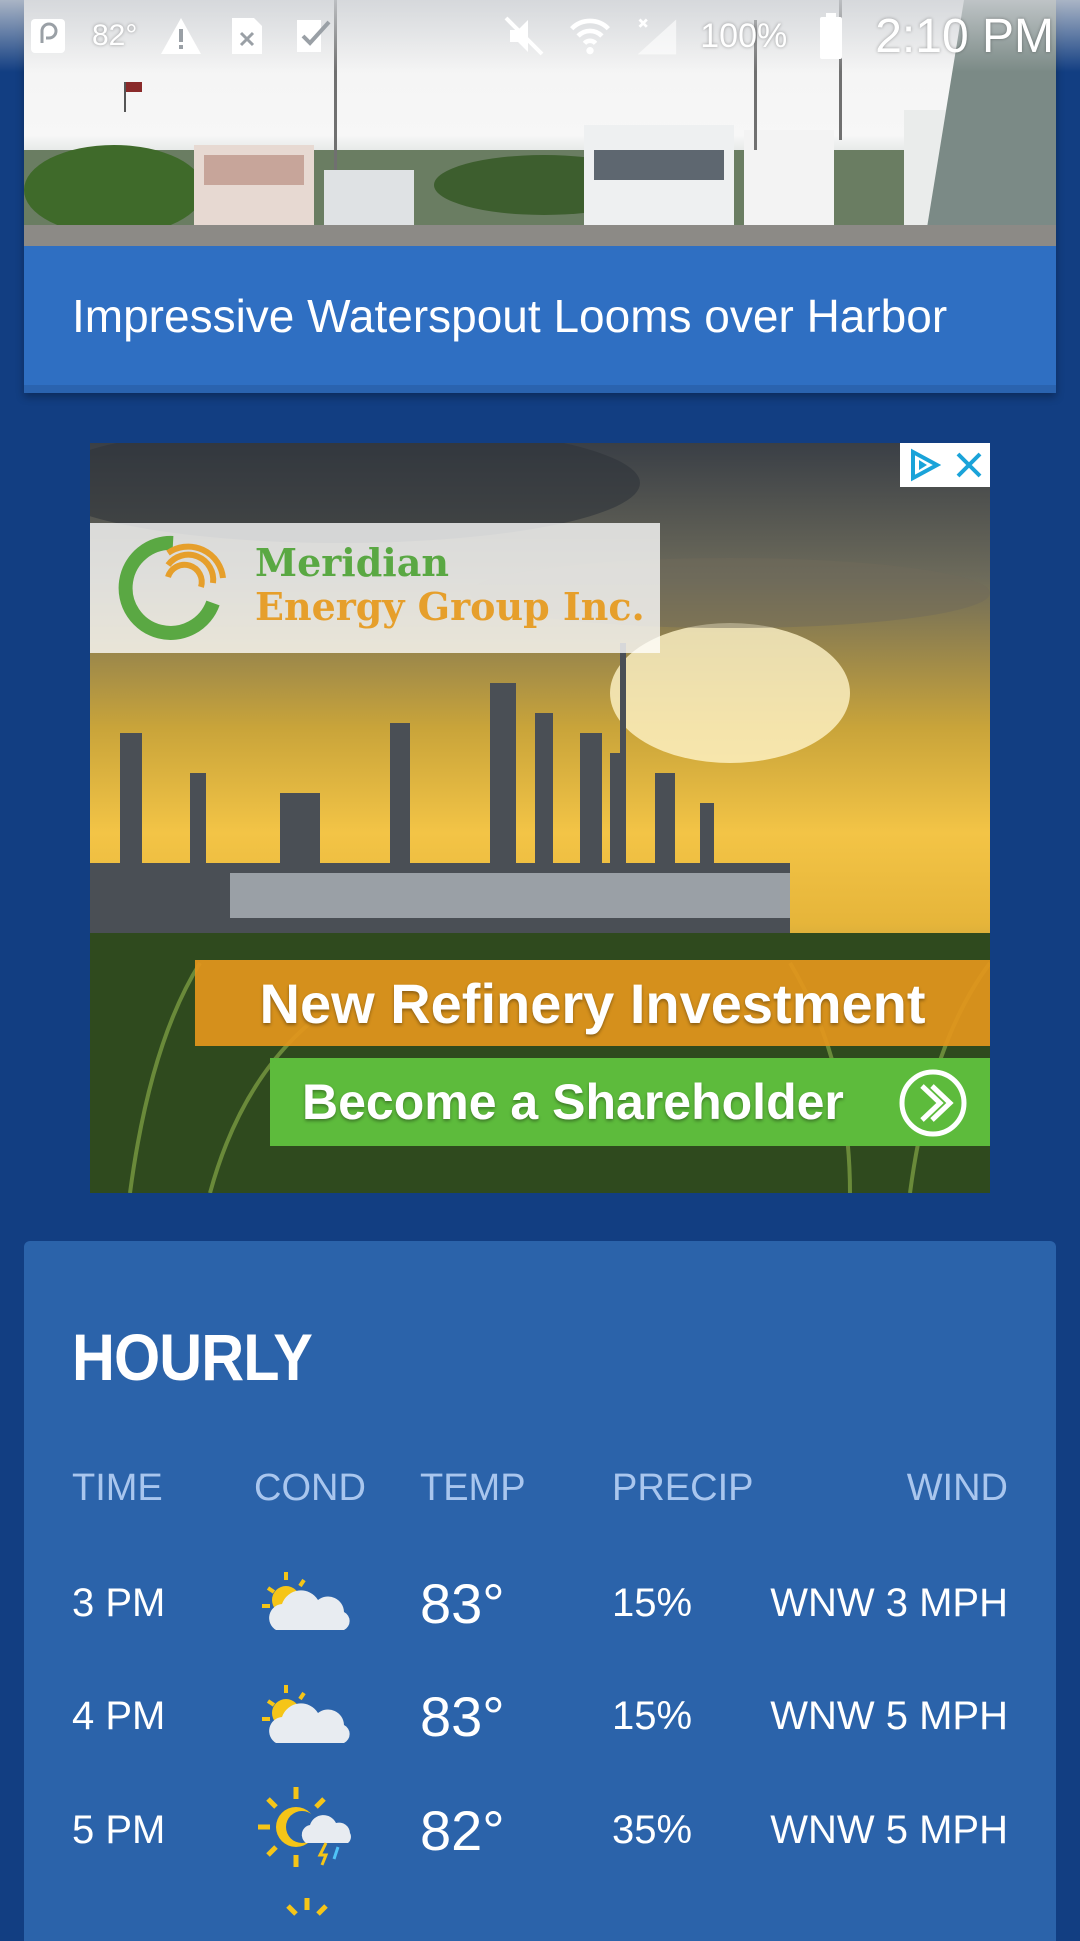 This screenshot has height=1941, width=1080. What do you see at coordinates (48, 36) in the screenshot?
I see `app-icon` at bounding box center [48, 36].